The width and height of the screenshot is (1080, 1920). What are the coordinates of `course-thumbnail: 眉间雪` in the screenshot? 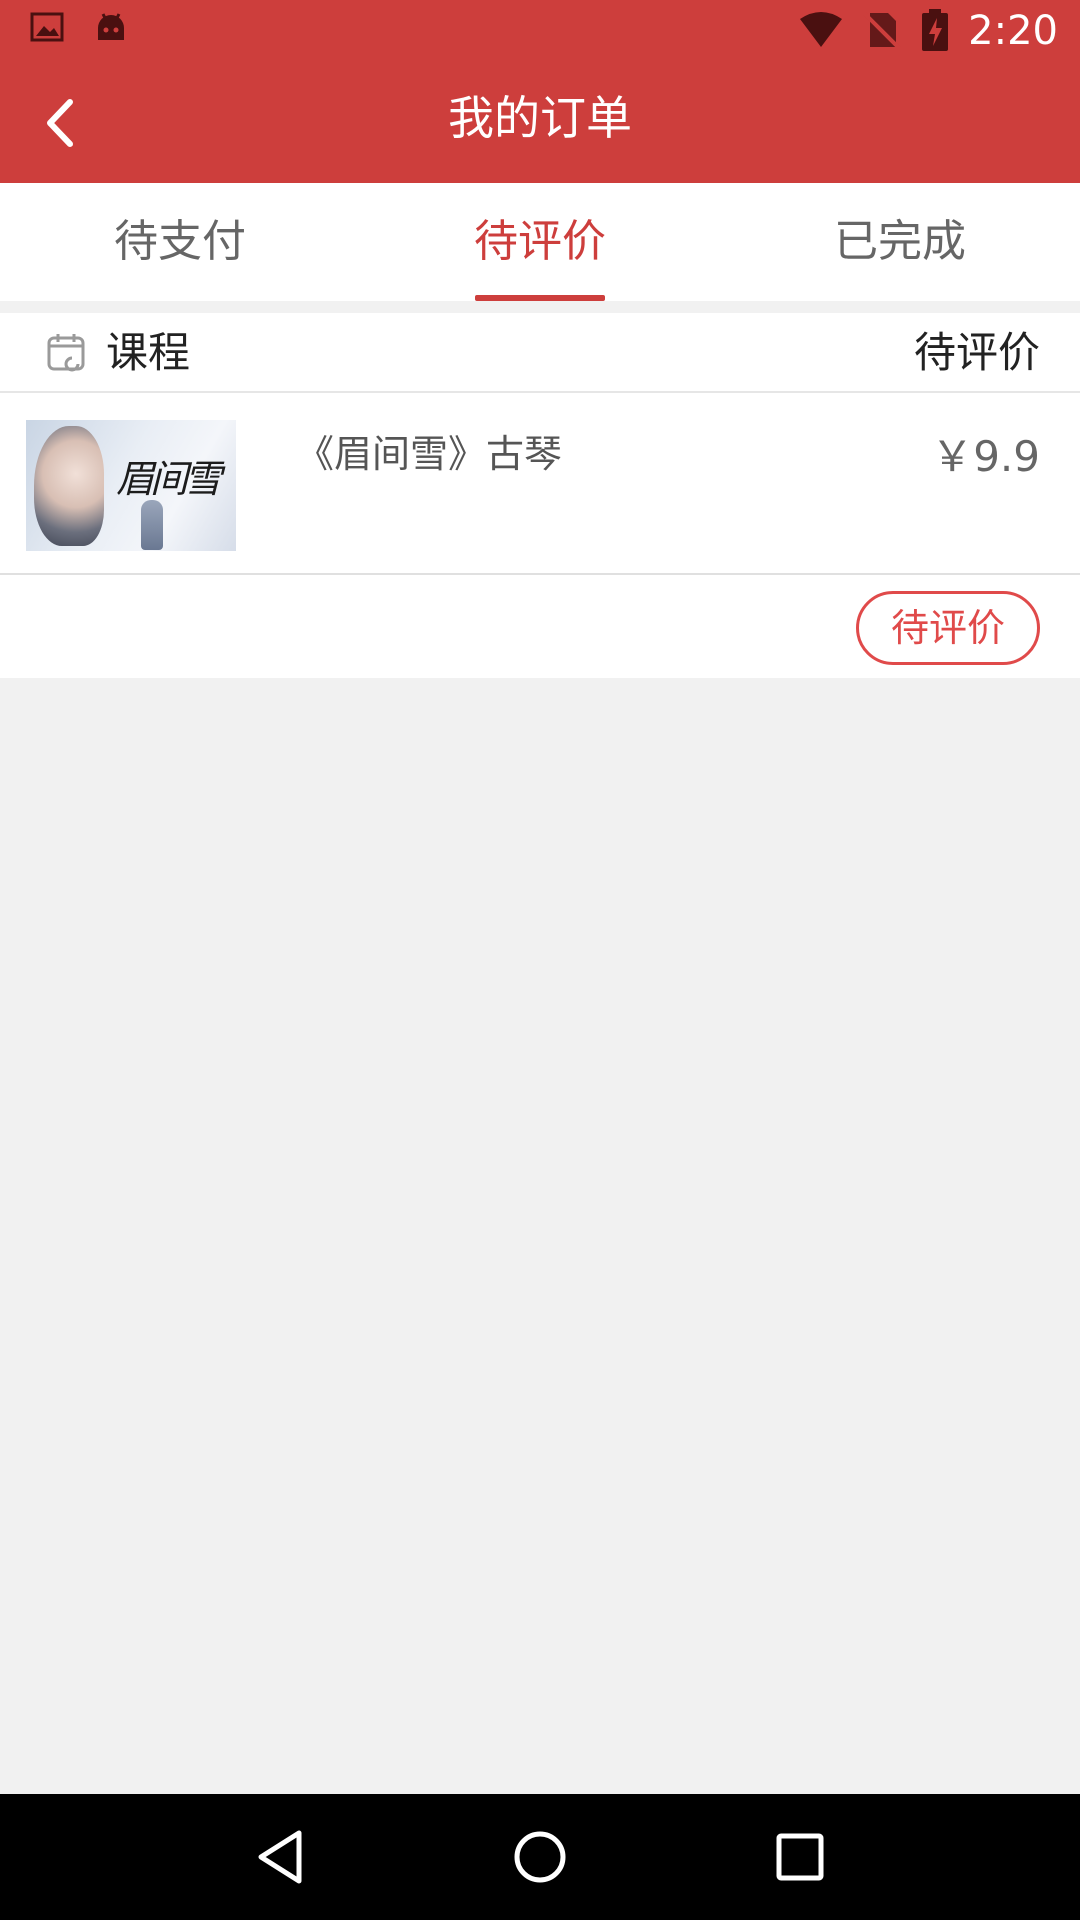 It's located at (131, 485).